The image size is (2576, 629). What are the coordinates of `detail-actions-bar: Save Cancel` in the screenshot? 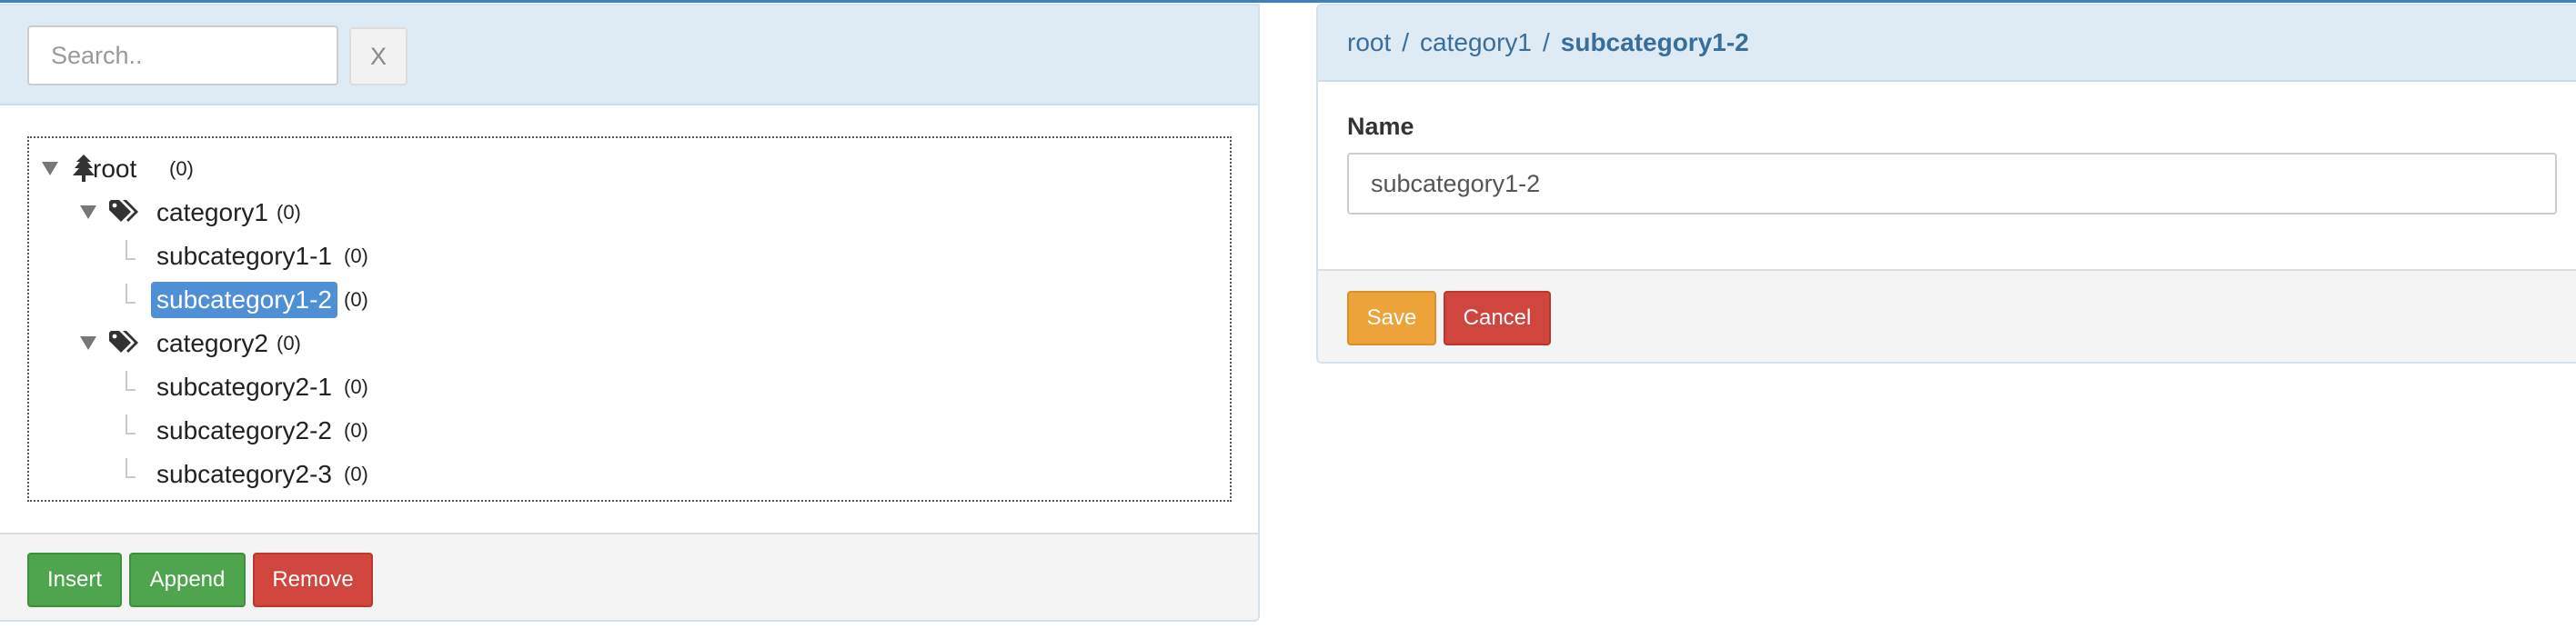 It's located at (1947, 316).